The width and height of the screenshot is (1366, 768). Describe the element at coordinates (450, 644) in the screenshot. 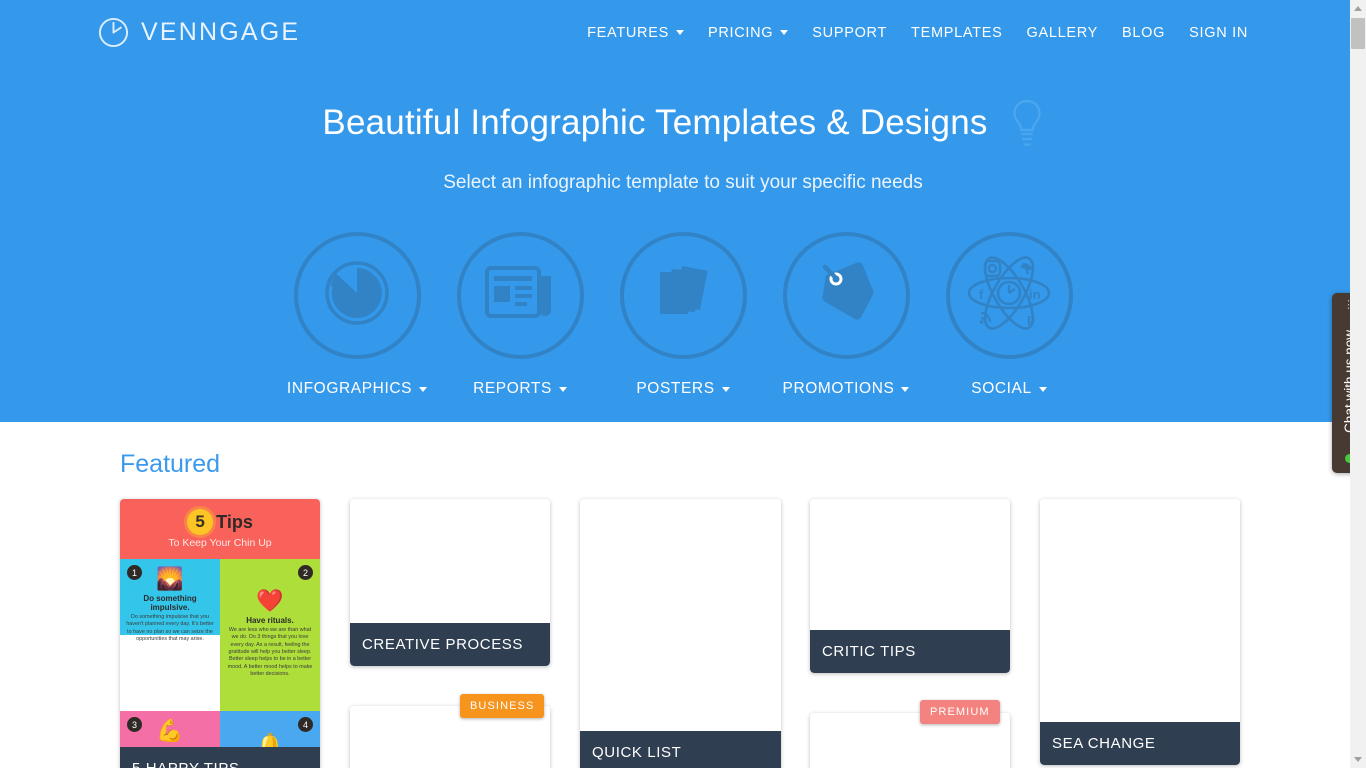

I see `card-title-creative-process: CREATIVE PROCESS` at that location.